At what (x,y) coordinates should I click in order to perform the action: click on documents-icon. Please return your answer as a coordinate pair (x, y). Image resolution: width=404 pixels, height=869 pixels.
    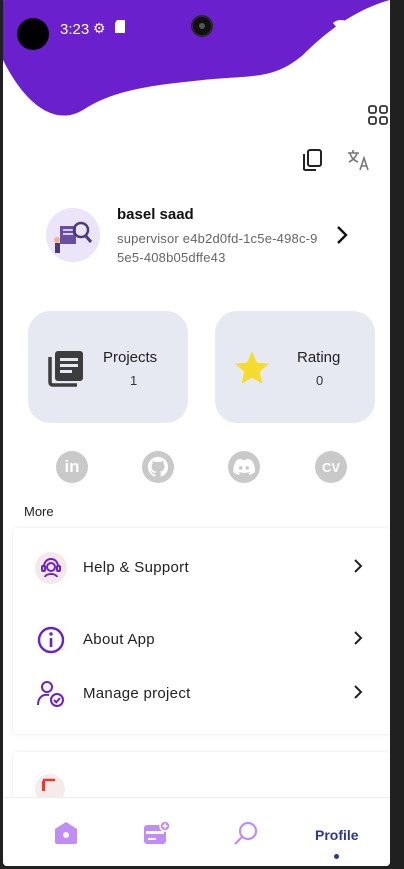
    Looking at the image, I should click on (65, 369).